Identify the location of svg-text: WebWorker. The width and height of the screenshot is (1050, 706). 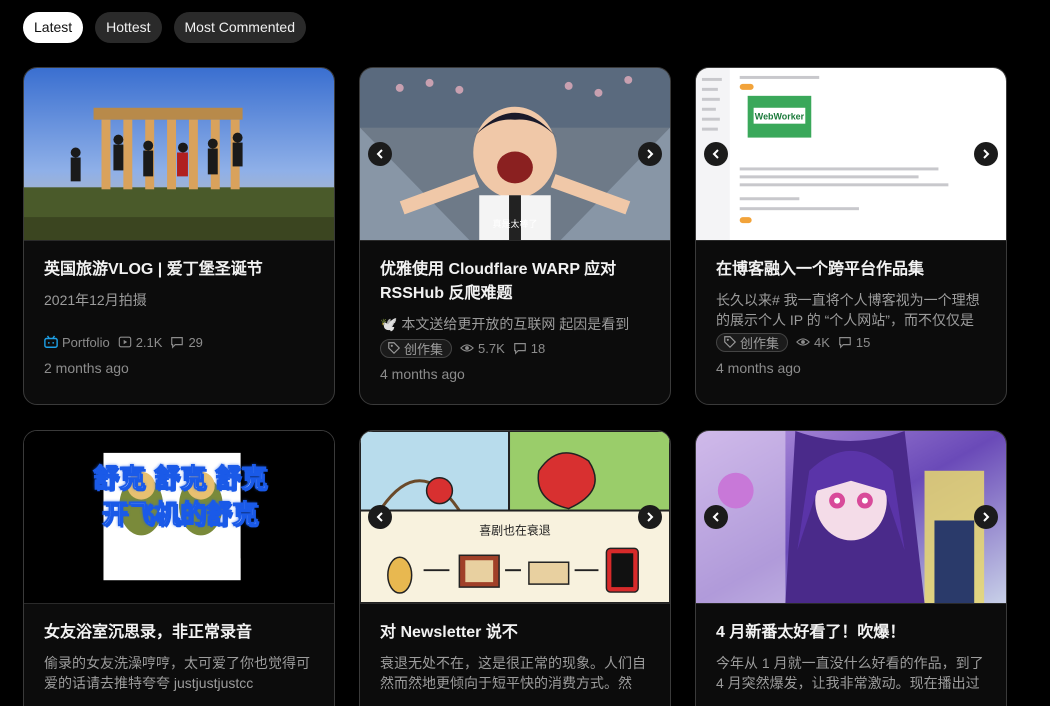
(780, 117).